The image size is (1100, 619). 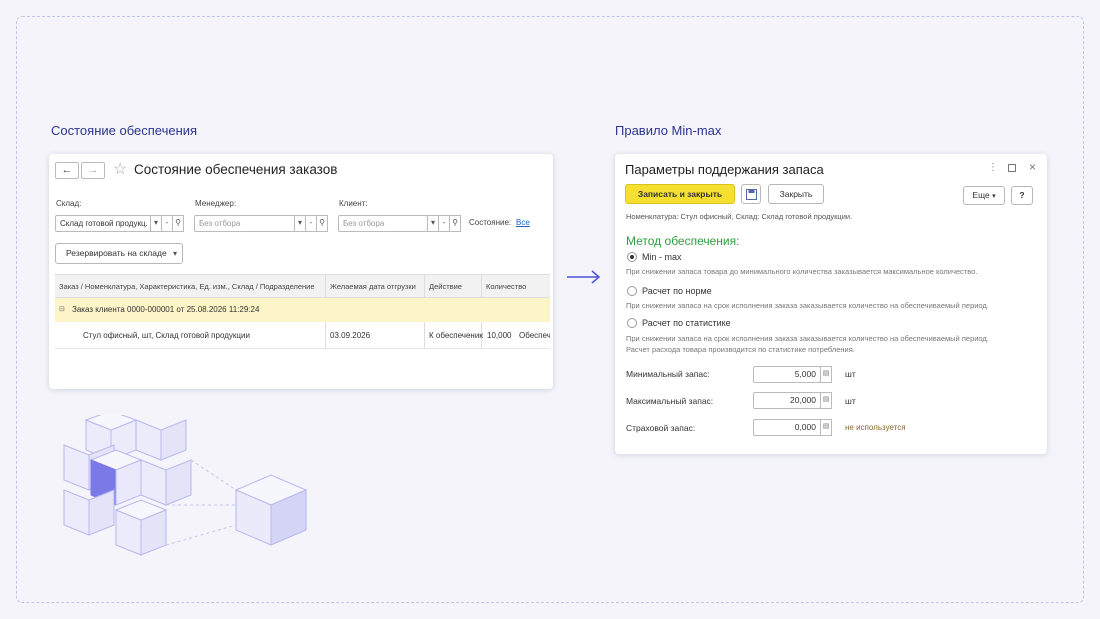 I want to click on option-by-statistics-label: Расчет по статистике, so click(x=686, y=323).